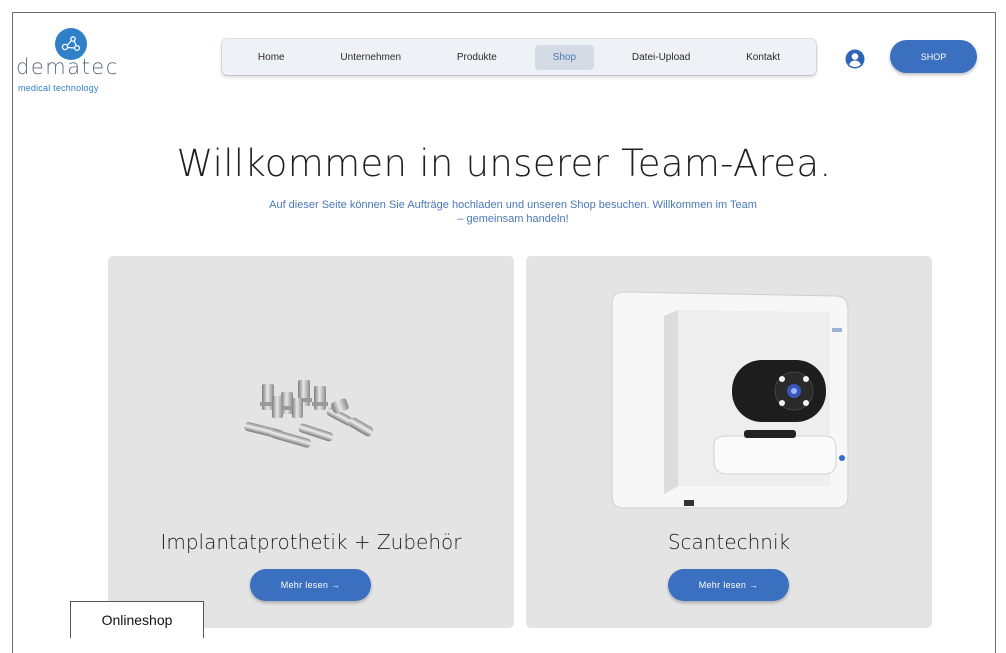  I want to click on dental-scanner-image, so click(730, 400).